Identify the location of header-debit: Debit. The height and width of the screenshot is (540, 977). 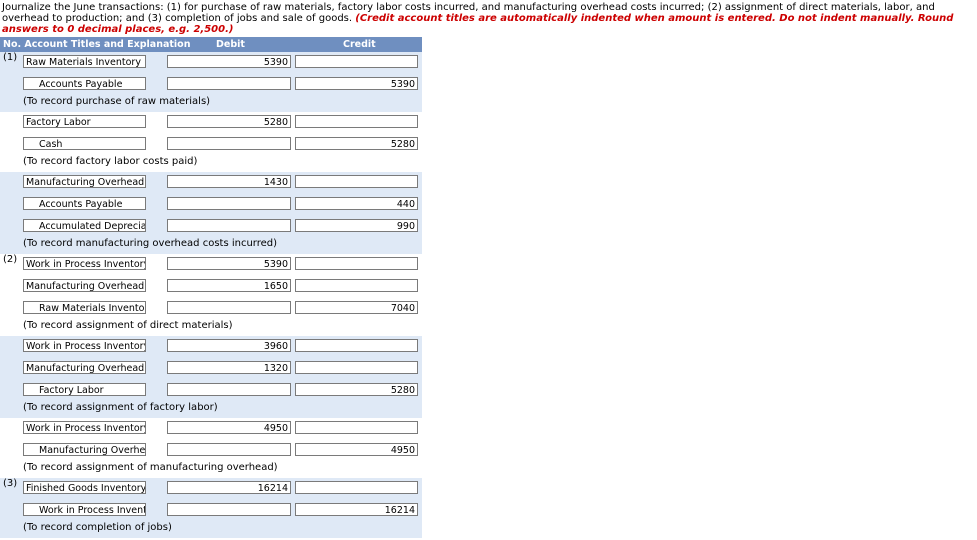
(230, 44).